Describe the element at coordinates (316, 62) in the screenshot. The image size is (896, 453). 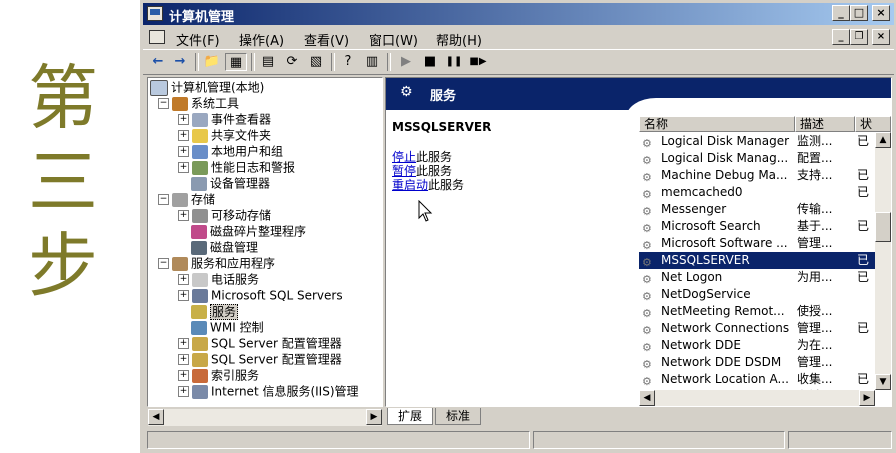
I see `export-list-icon: ▧` at that location.